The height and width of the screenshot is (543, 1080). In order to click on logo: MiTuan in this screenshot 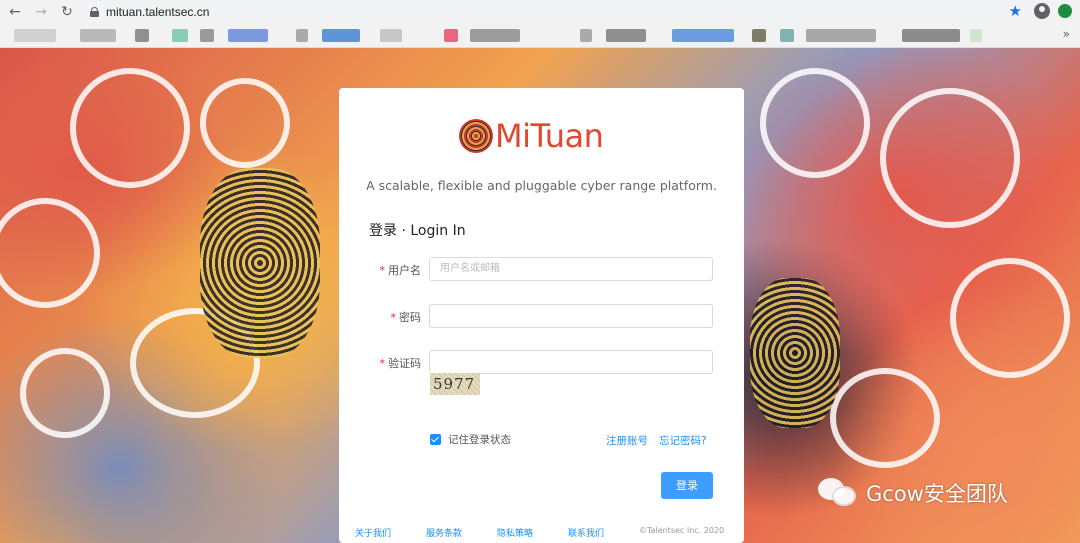, I will do `click(544, 136)`.